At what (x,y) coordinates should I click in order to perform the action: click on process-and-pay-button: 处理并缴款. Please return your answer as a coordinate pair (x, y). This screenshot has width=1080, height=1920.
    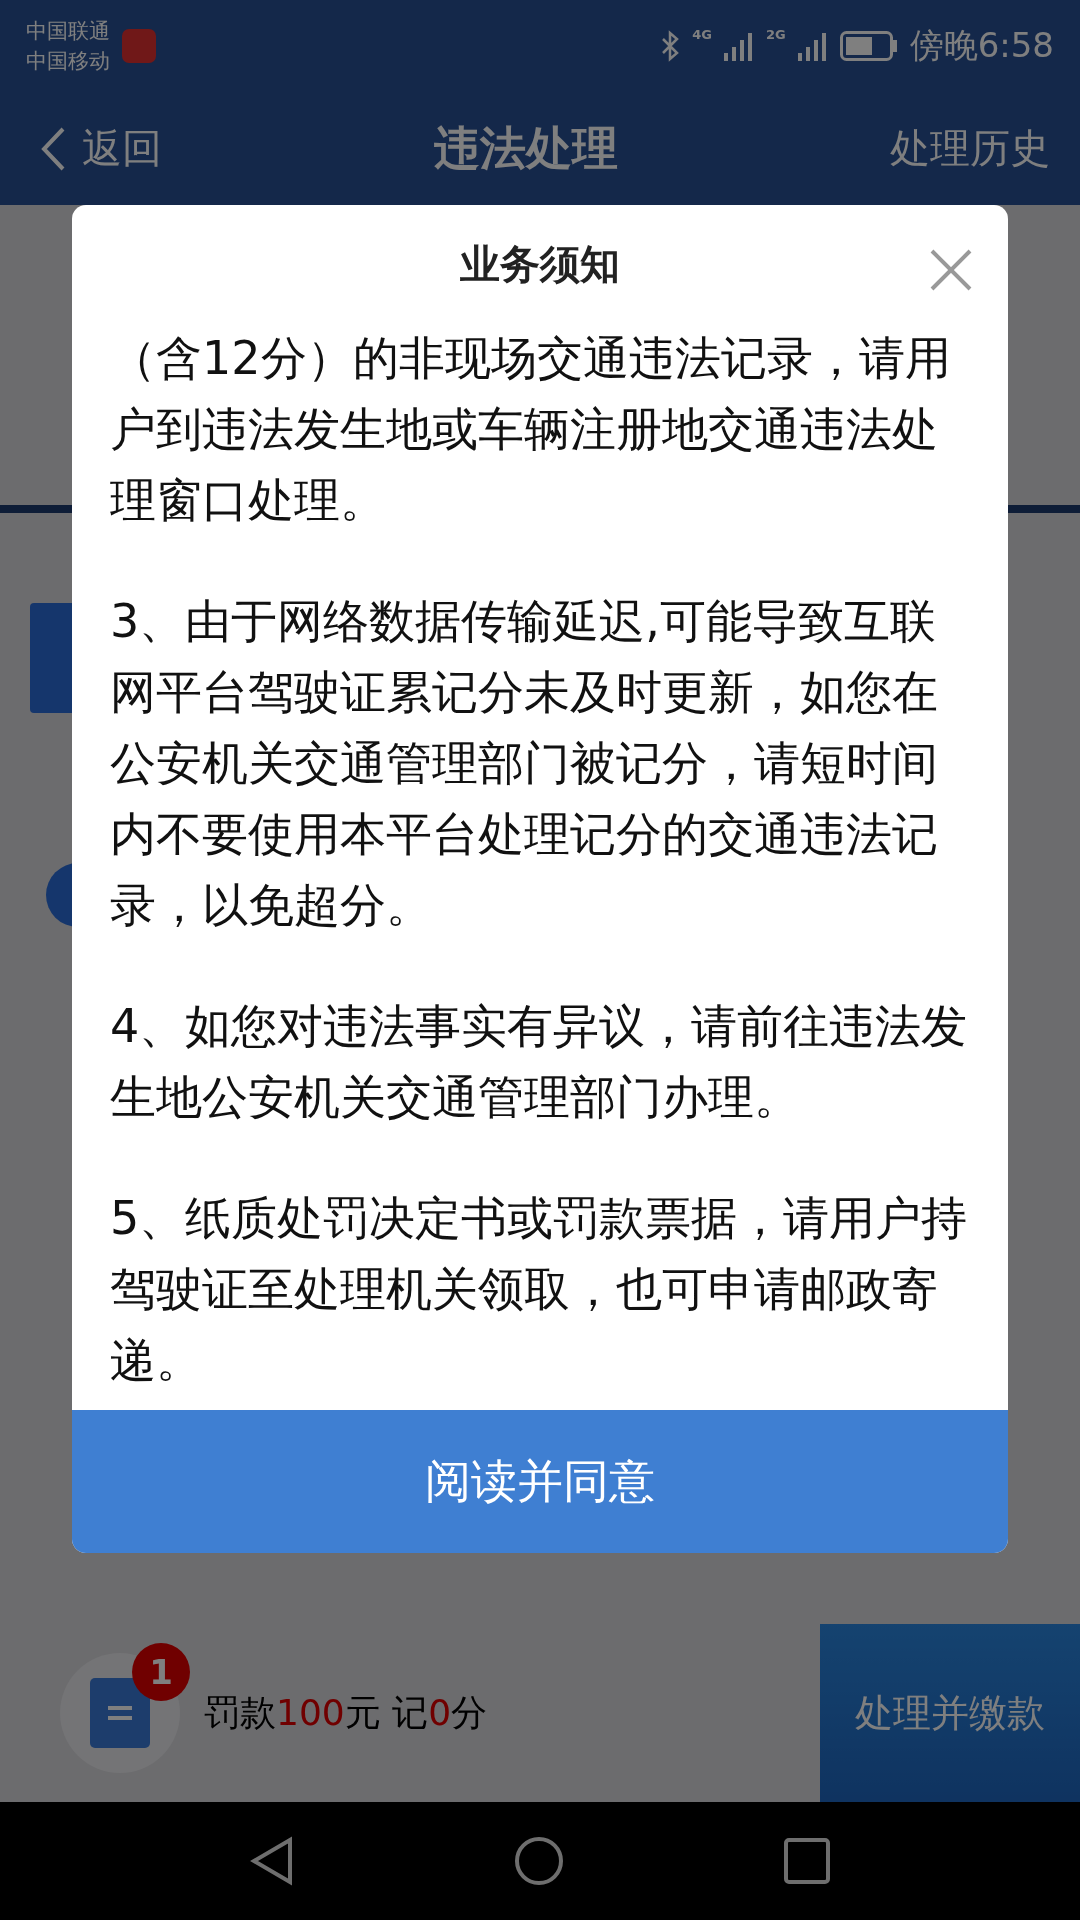
    Looking at the image, I should click on (950, 1713).